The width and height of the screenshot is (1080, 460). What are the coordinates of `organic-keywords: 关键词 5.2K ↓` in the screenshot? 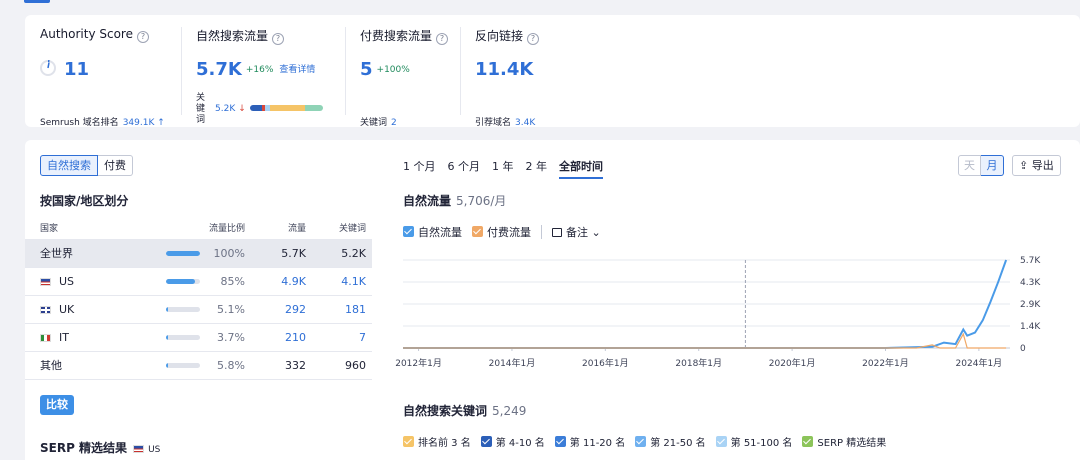 It's located at (271, 110).